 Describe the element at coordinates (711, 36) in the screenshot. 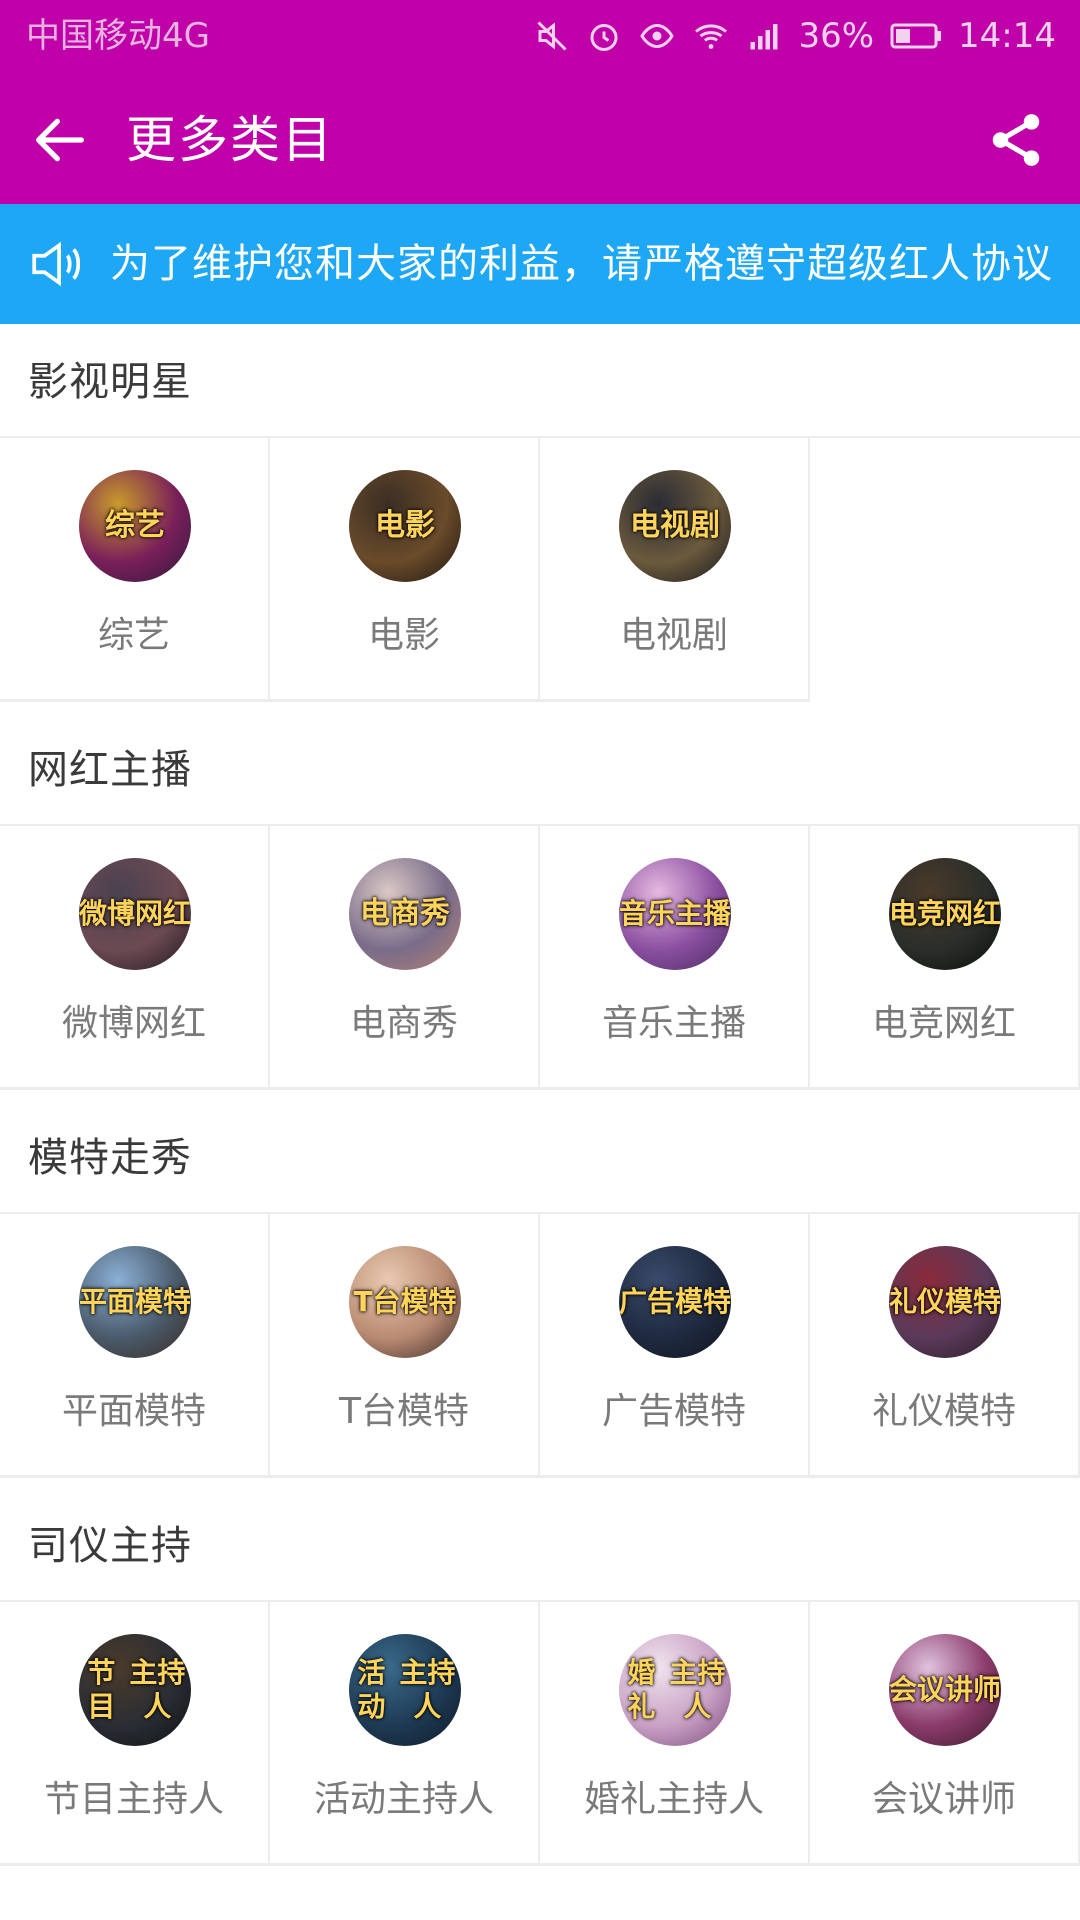

I see `wifi-icon` at that location.